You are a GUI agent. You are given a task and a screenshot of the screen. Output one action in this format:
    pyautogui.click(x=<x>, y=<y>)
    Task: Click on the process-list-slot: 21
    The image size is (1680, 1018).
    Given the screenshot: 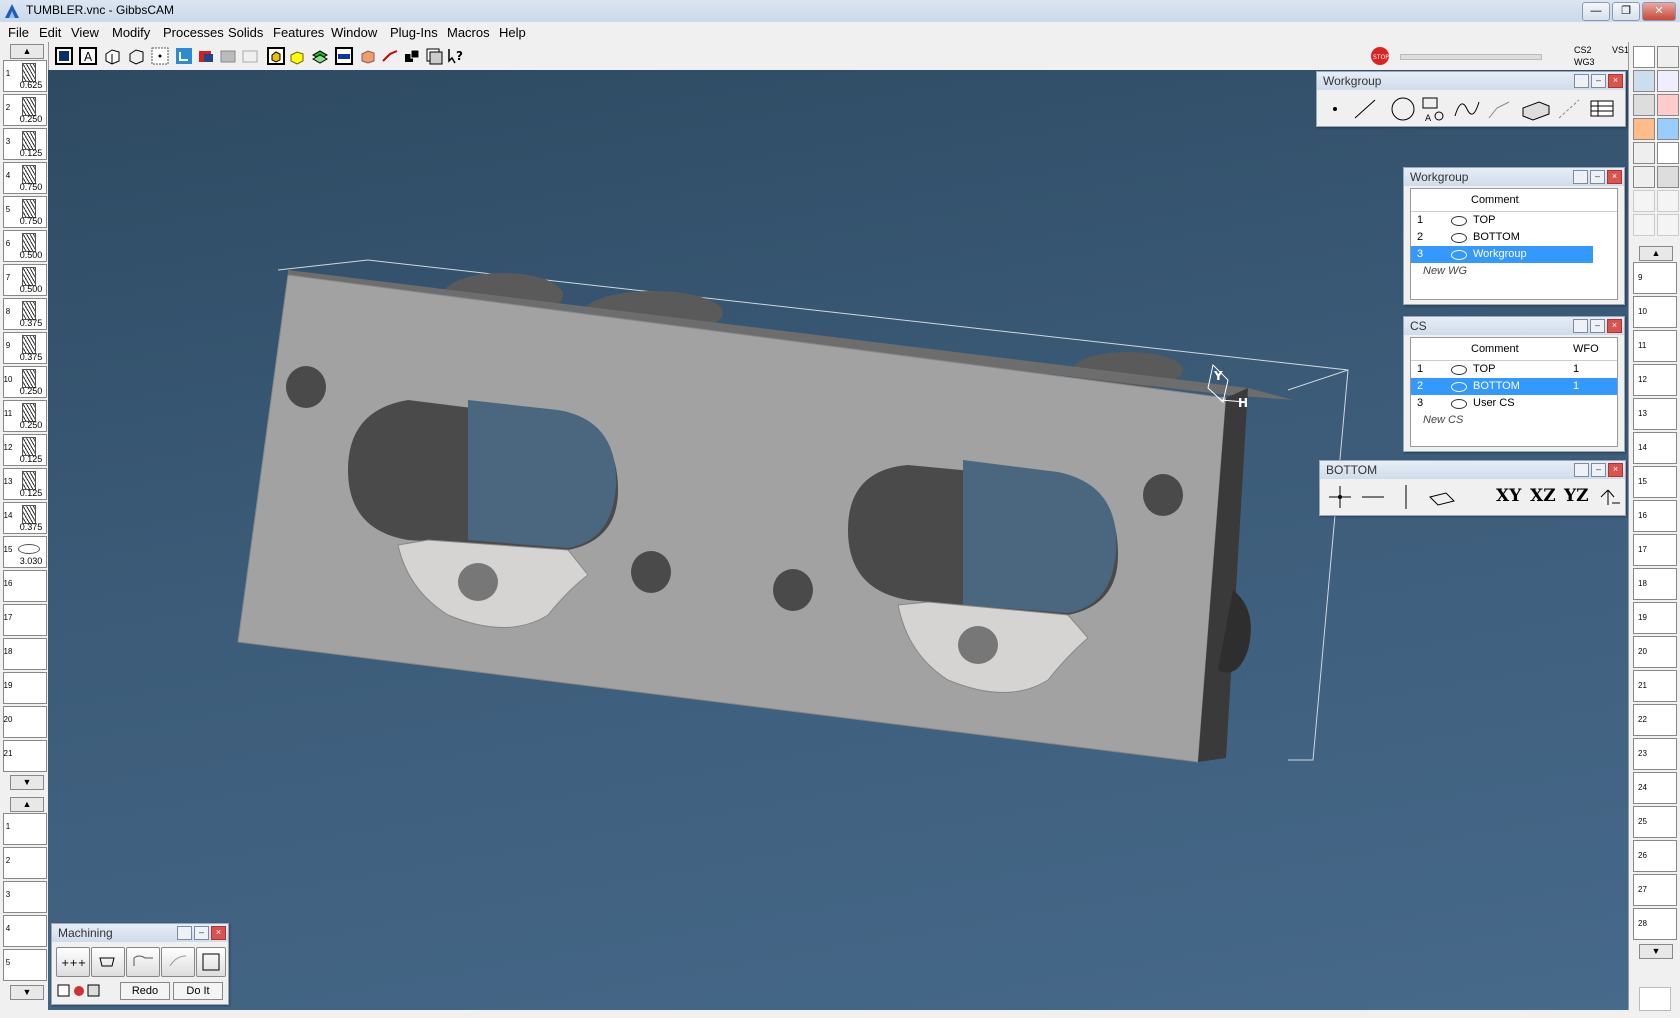 What is the action you would take?
    pyautogui.click(x=1655, y=686)
    